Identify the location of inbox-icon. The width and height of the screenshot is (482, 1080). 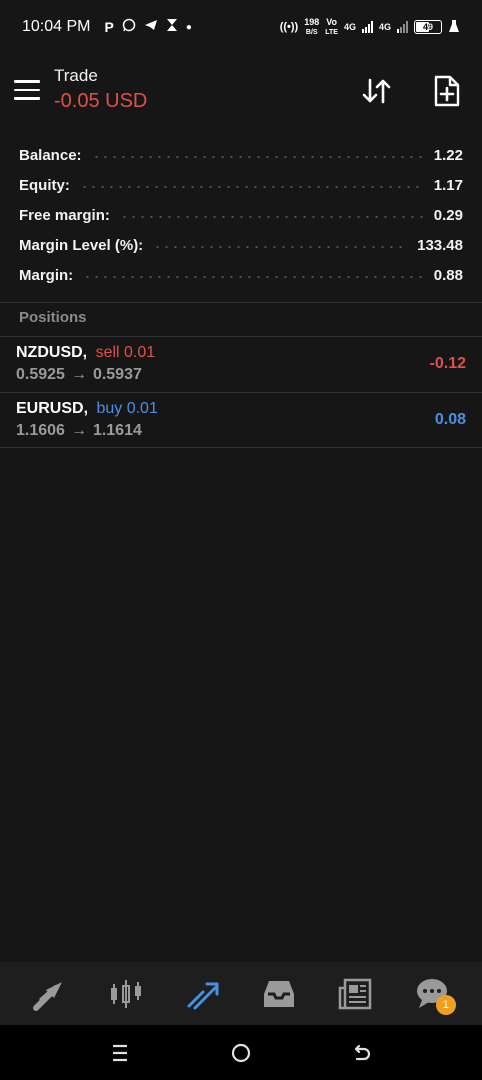
(279, 993).